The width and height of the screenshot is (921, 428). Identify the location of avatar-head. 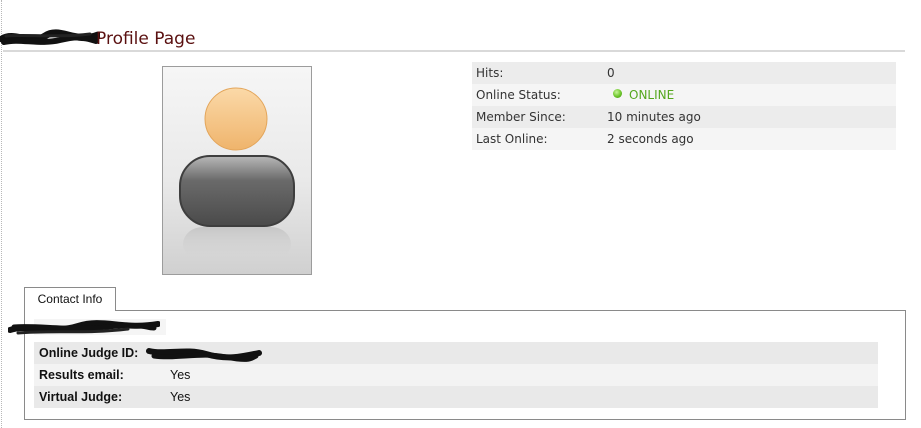
(236, 119).